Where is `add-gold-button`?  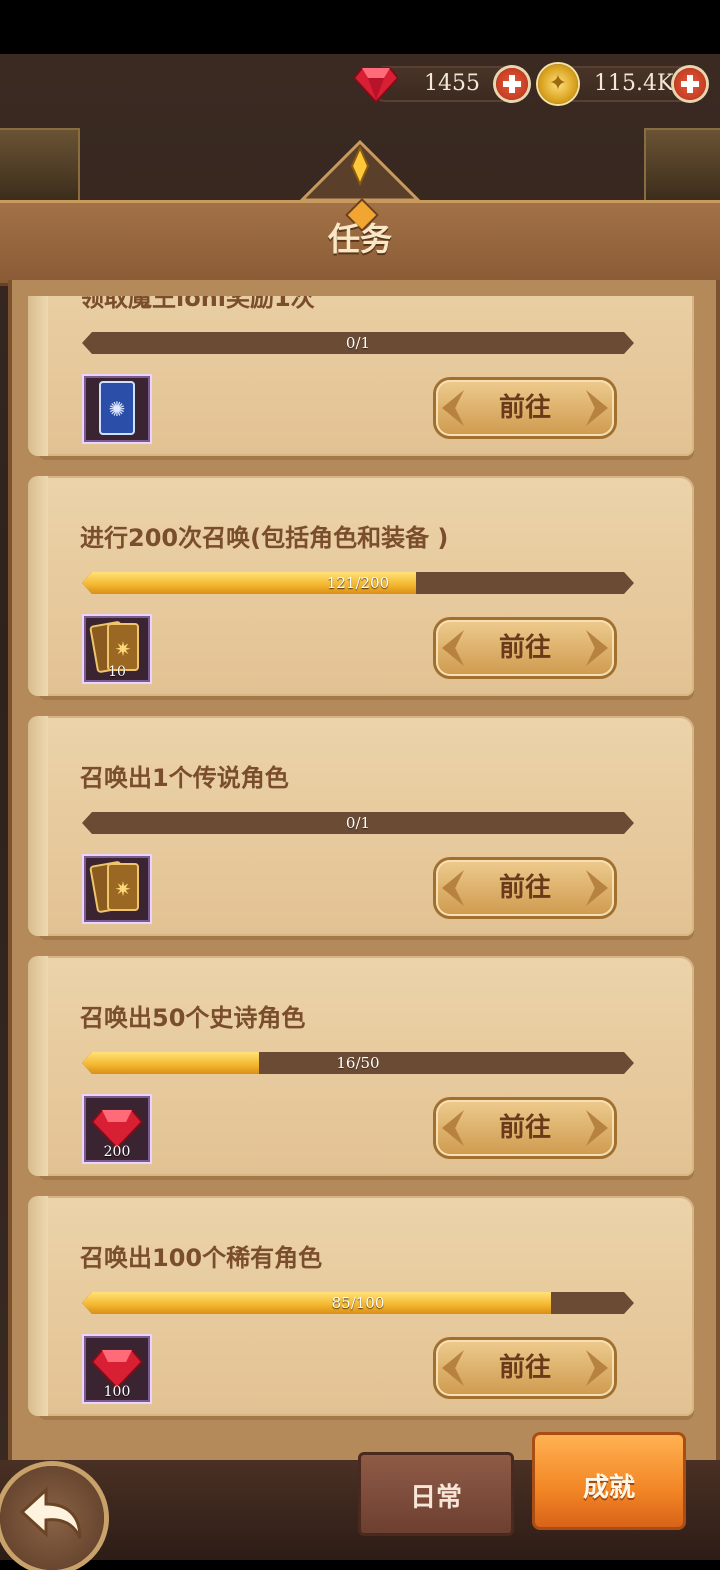 add-gold-button is located at coordinates (690, 84).